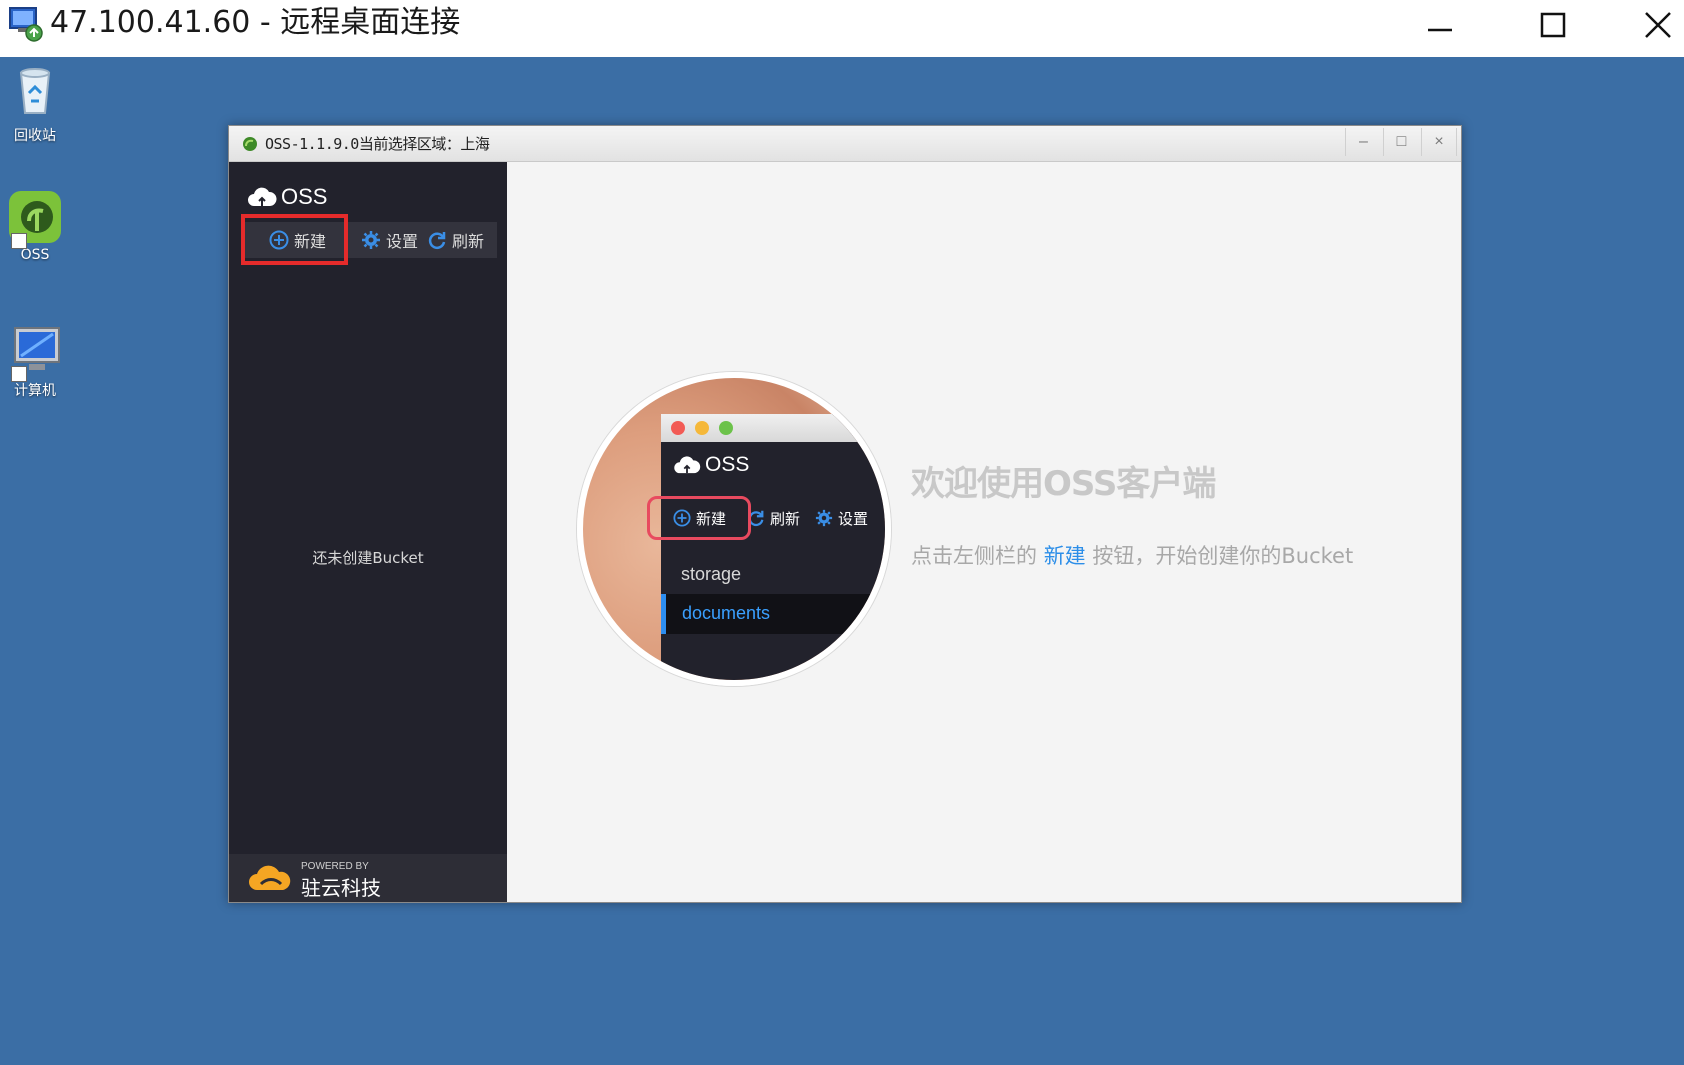 The height and width of the screenshot is (1065, 1684). What do you see at coordinates (773, 428) in the screenshot?
I see `illustration-title-bar` at bounding box center [773, 428].